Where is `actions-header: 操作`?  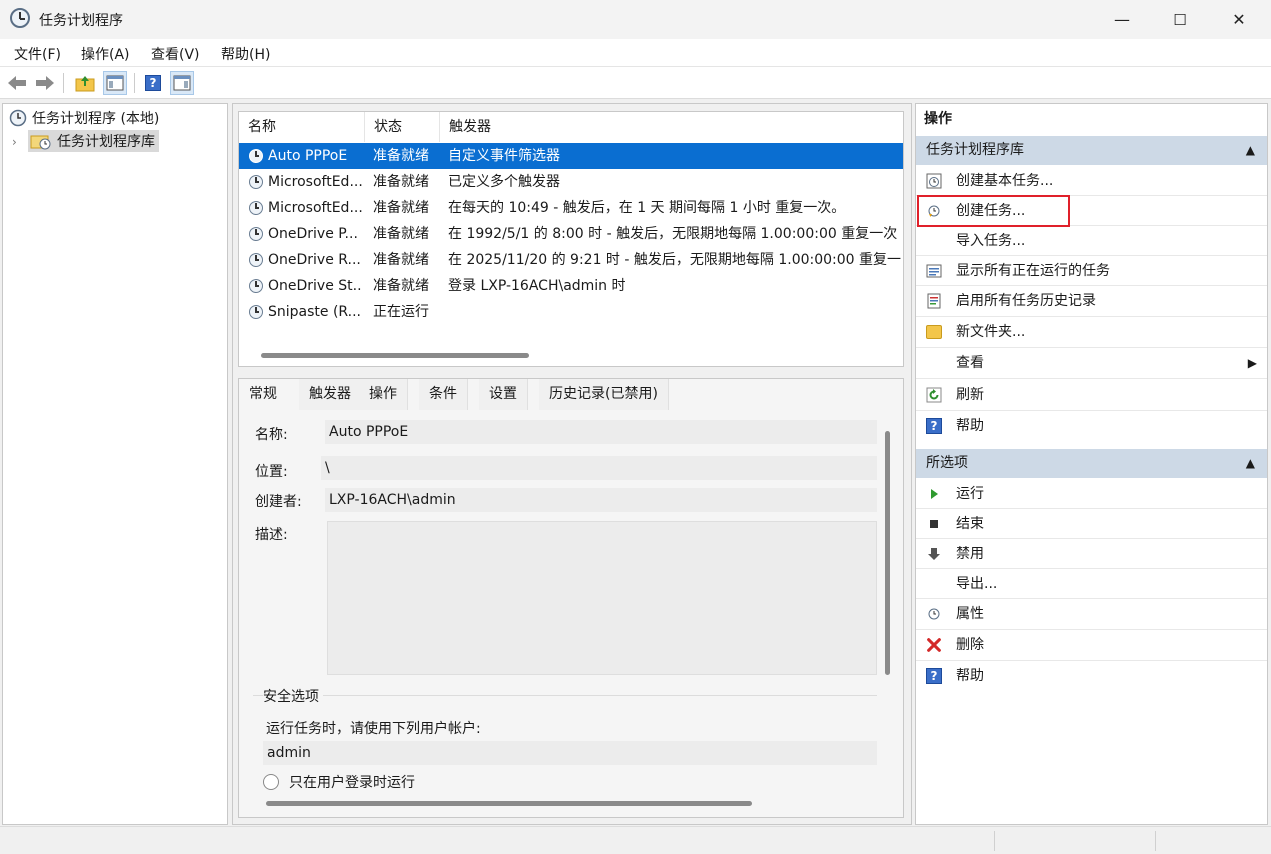 actions-header: 操作 is located at coordinates (1091, 119).